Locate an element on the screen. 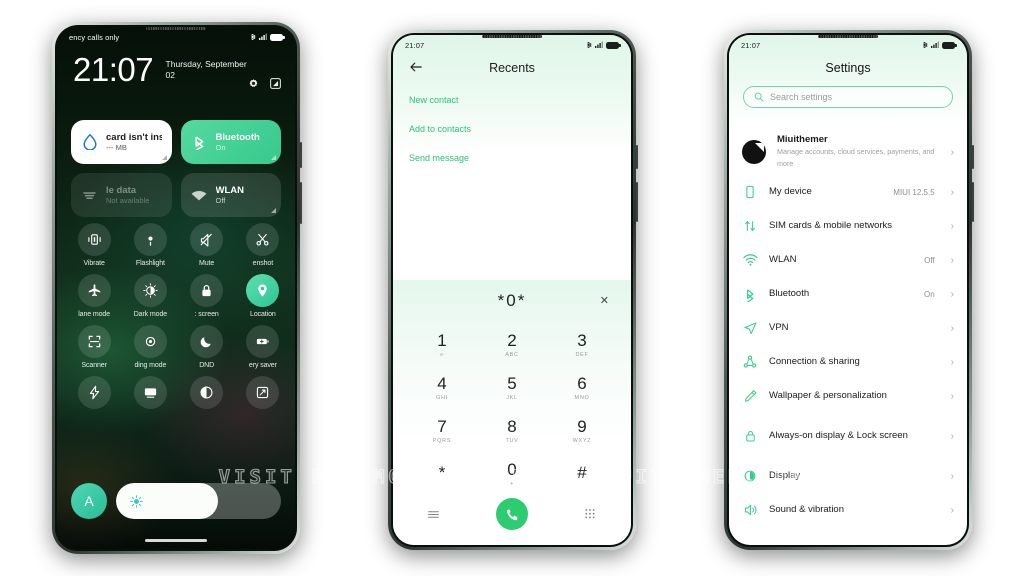  tile-label: Dark mode is located at coordinates (150, 314).